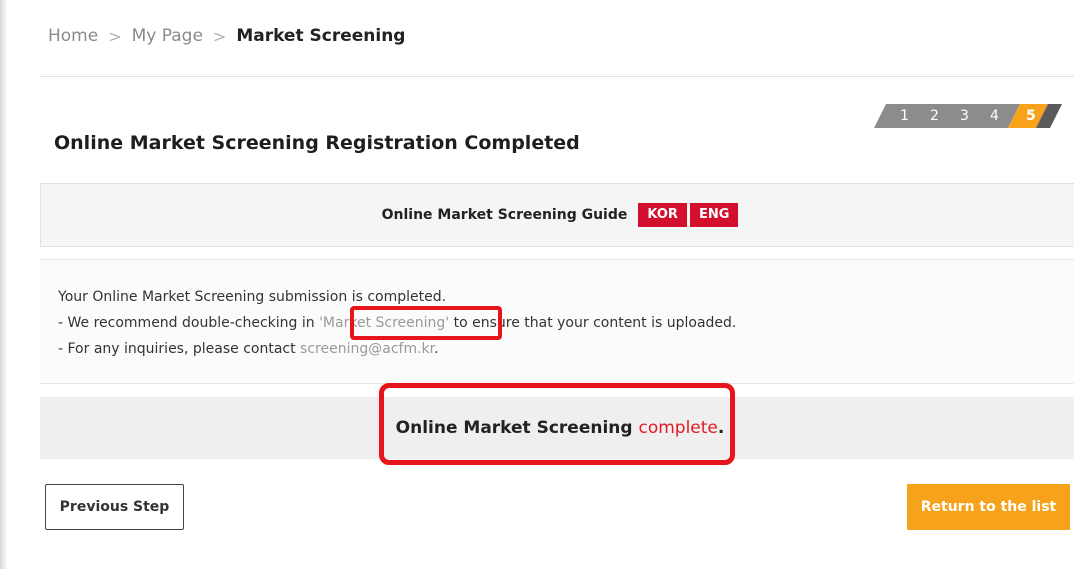 This screenshot has height=569, width=1074. What do you see at coordinates (934, 116) in the screenshot?
I see `step-2: 2` at bounding box center [934, 116].